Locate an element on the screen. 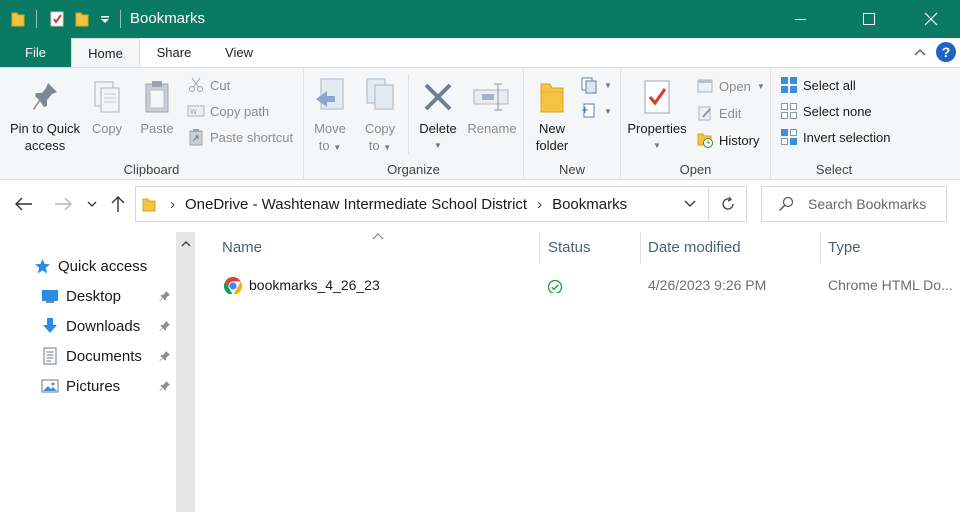 This screenshot has height=512, width=960. properties-quick-button is located at coordinates (57, 19).